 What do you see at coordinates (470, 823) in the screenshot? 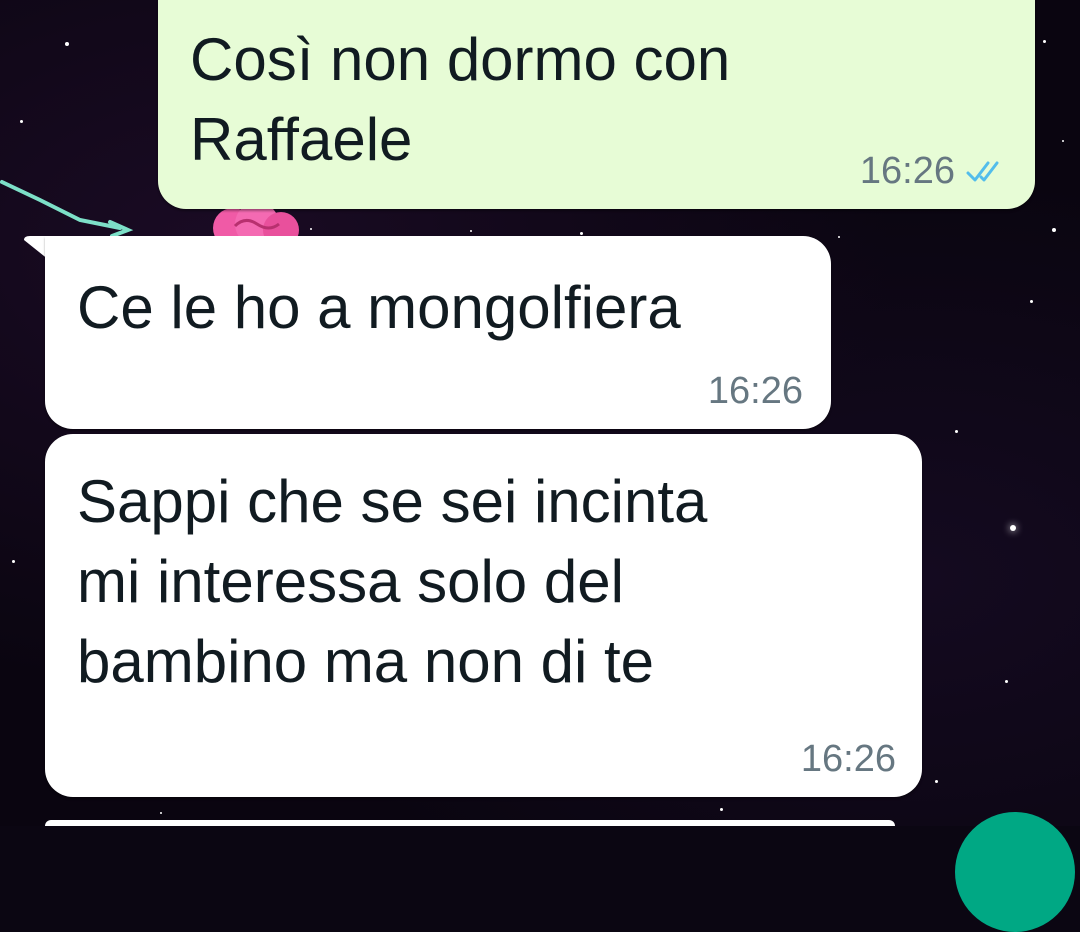
I see `partial-message-bubble` at bounding box center [470, 823].